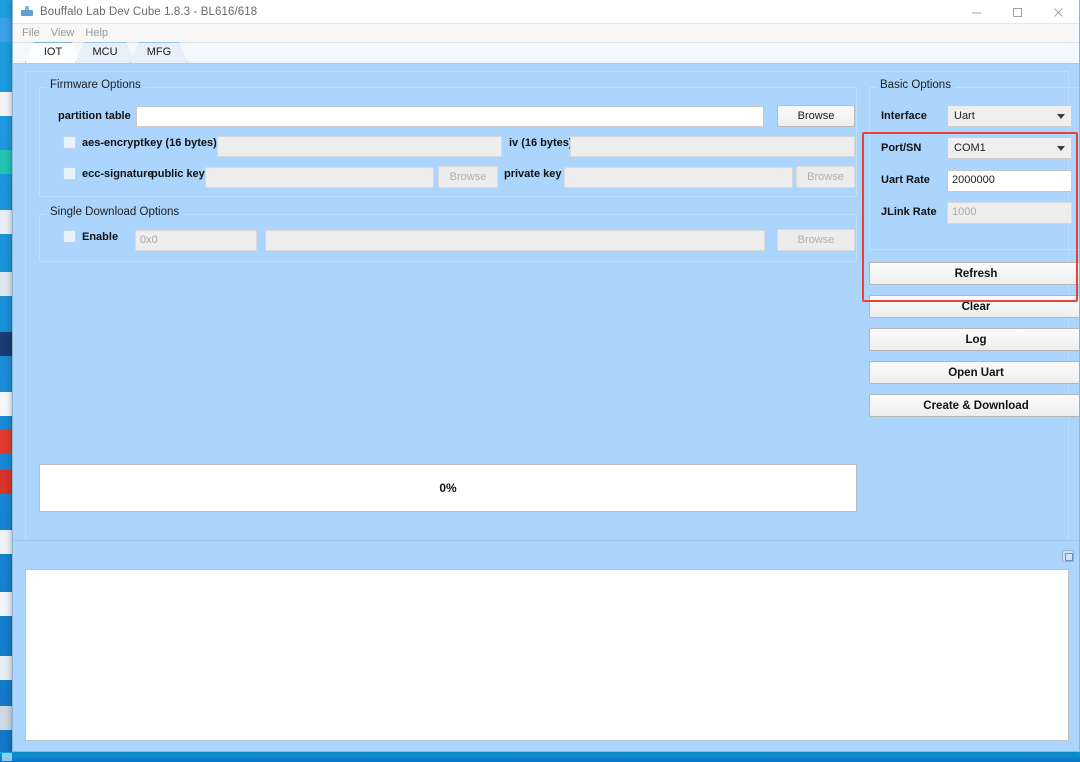  Describe the element at coordinates (115, 212) in the screenshot. I see `single-download-options-title: Single Download Options` at that location.